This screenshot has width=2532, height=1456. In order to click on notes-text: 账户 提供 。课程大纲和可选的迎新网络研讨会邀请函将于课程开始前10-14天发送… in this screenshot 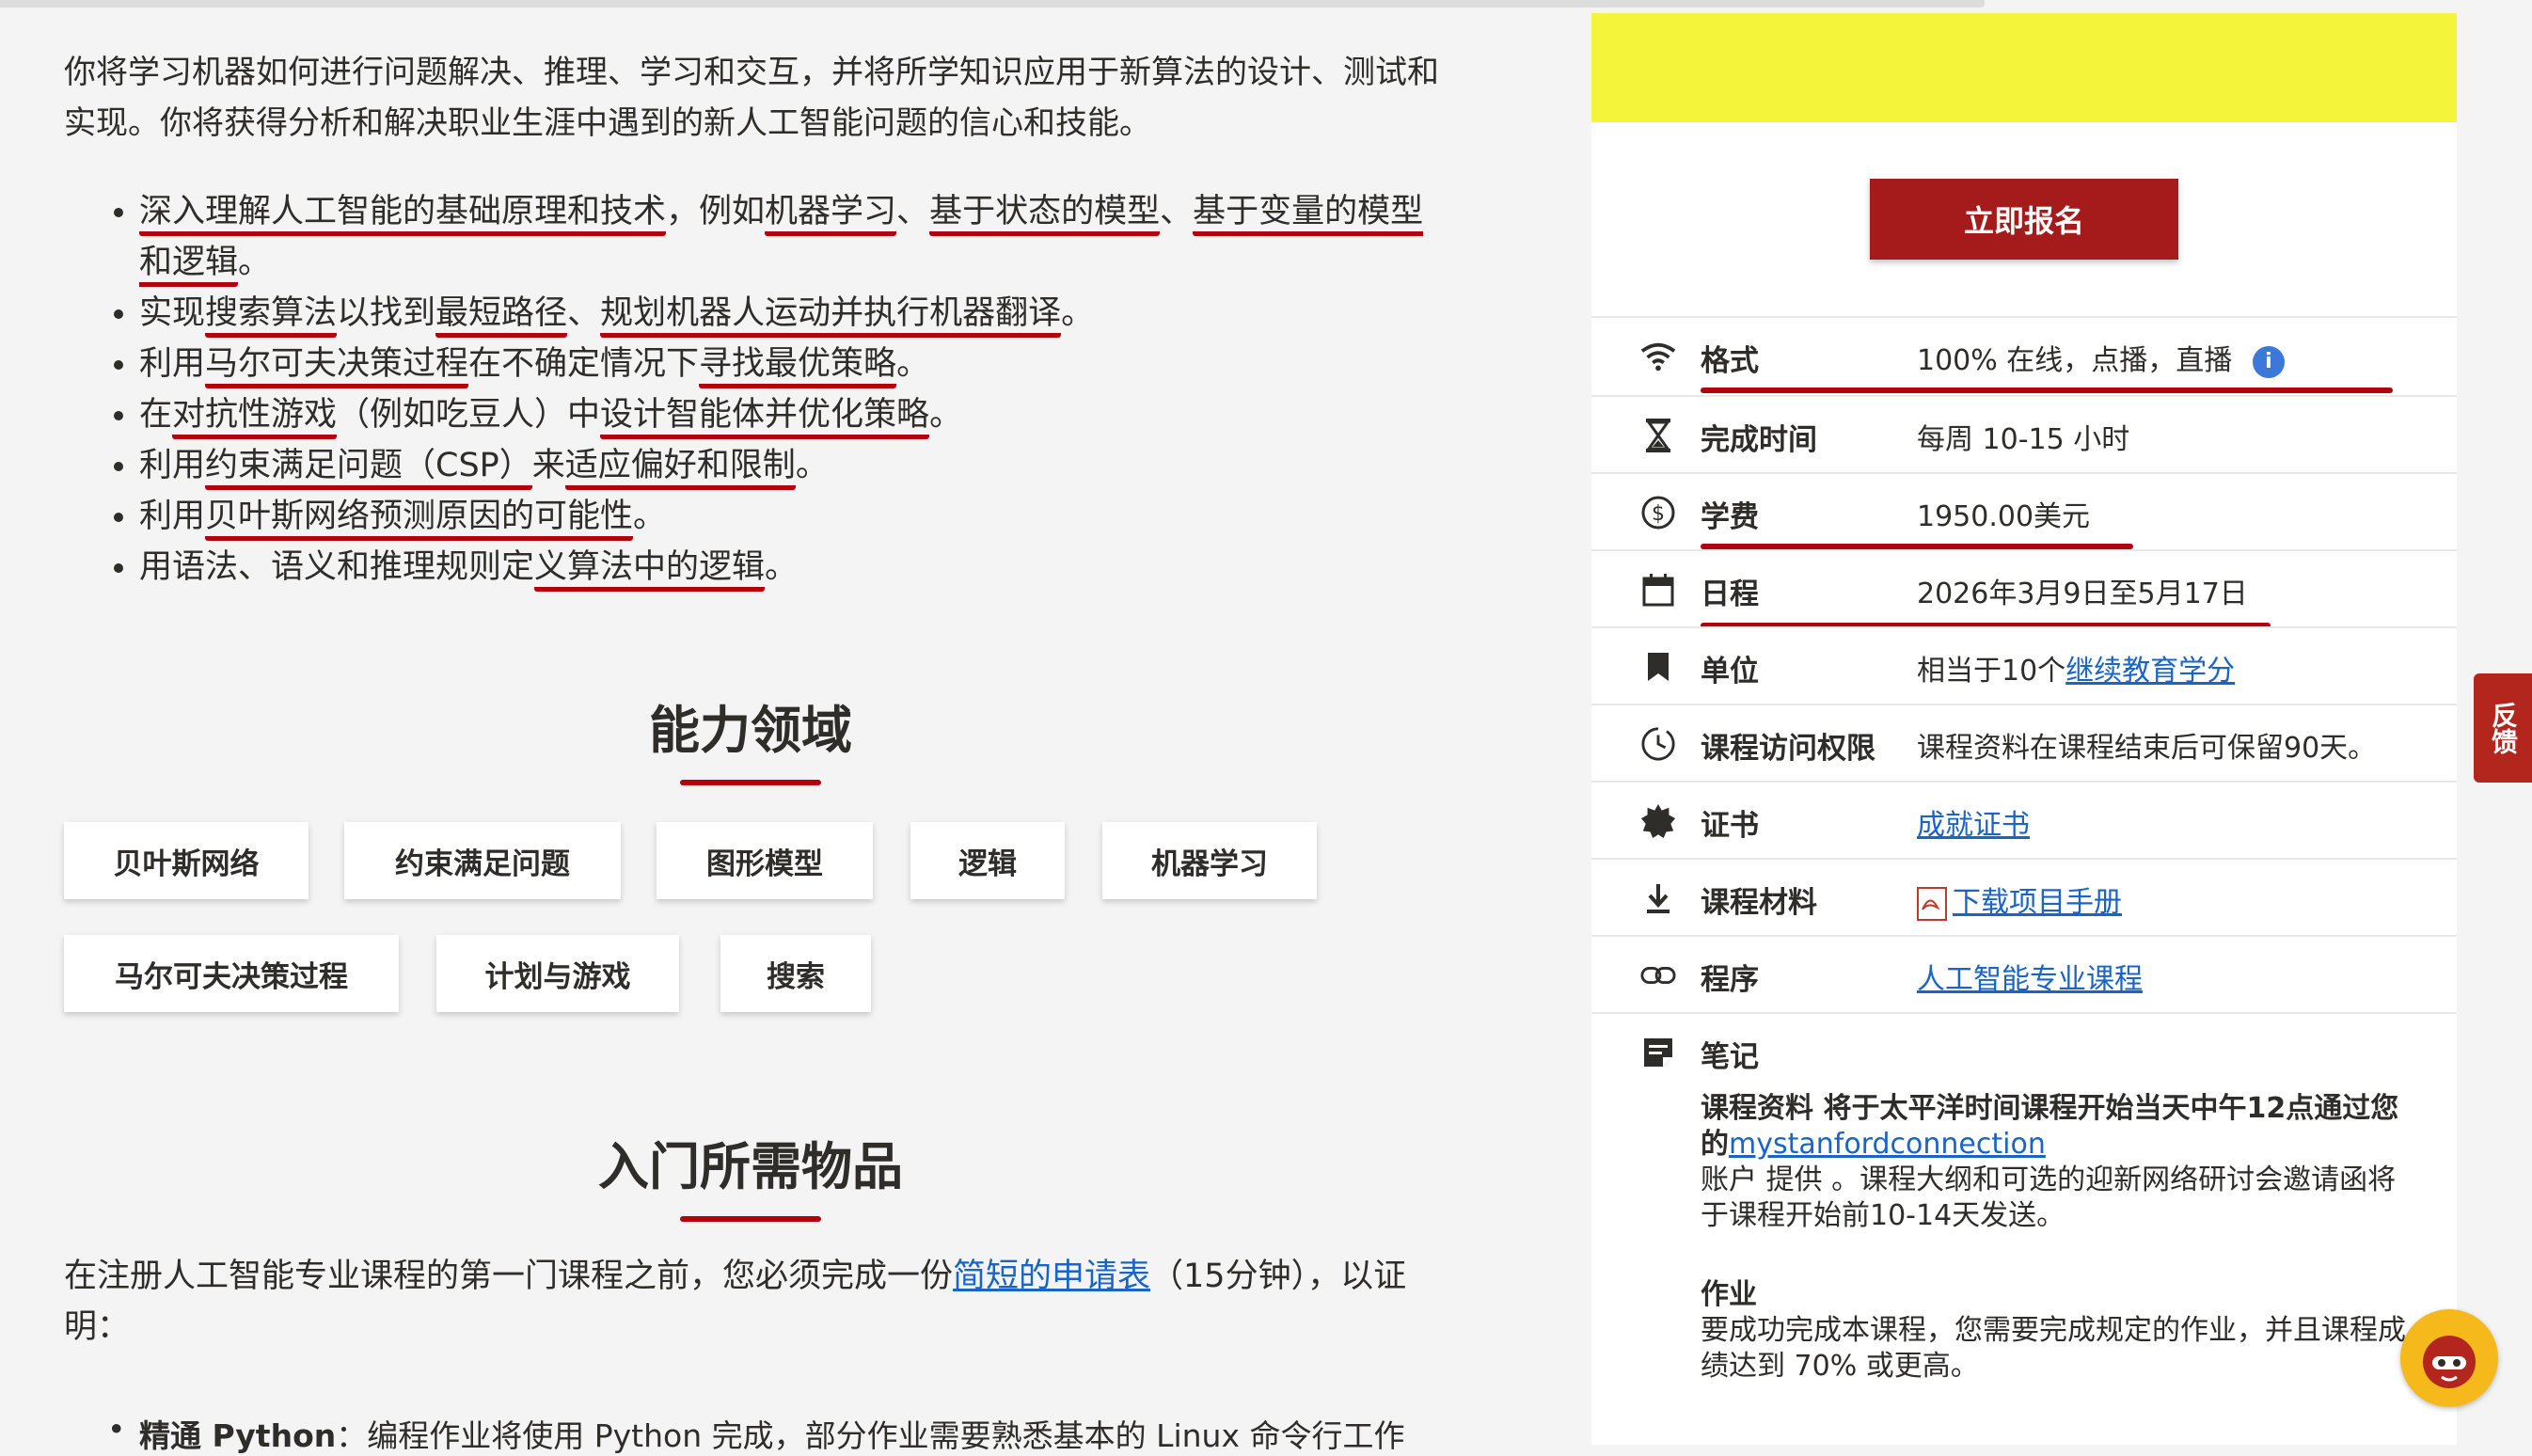, I will do `click(2049, 1197)`.